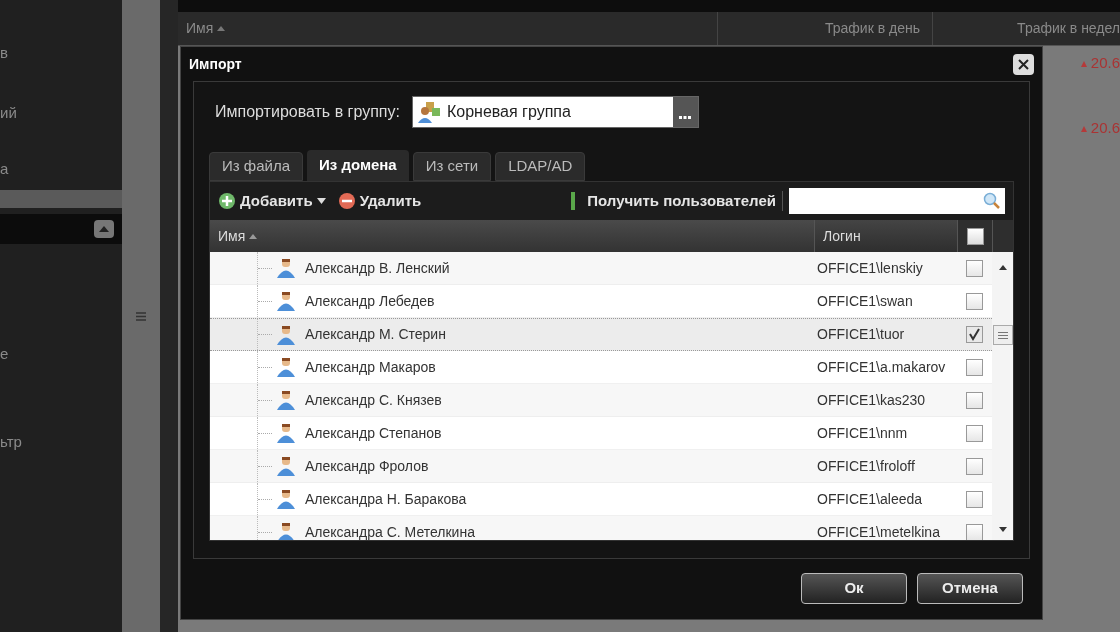 The width and height of the screenshot is (1120, 632). I want to click on group-icon, so click(429, 112).